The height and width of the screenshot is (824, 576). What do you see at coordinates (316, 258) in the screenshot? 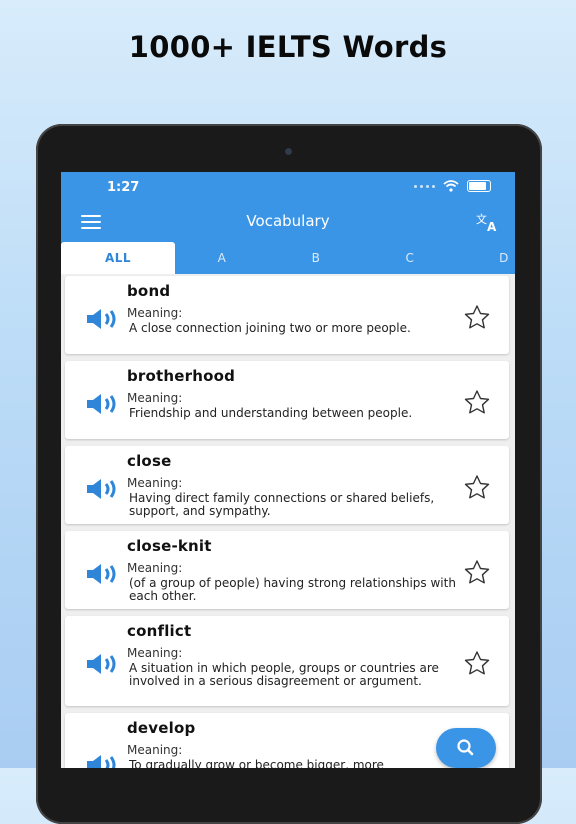
I see `tab-b: B` at bounding box center [316, 258].